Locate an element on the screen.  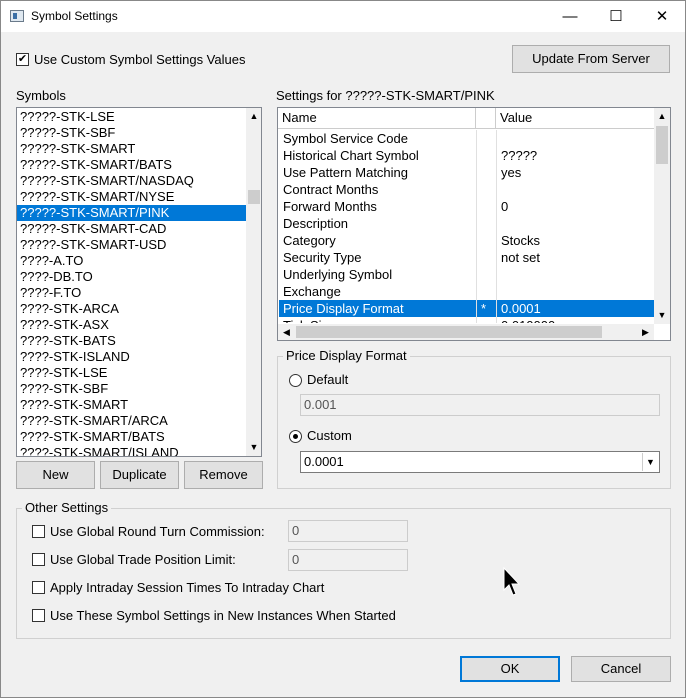
grid-scroll-left-icon: ◀ is located at coordinates (286, 332).